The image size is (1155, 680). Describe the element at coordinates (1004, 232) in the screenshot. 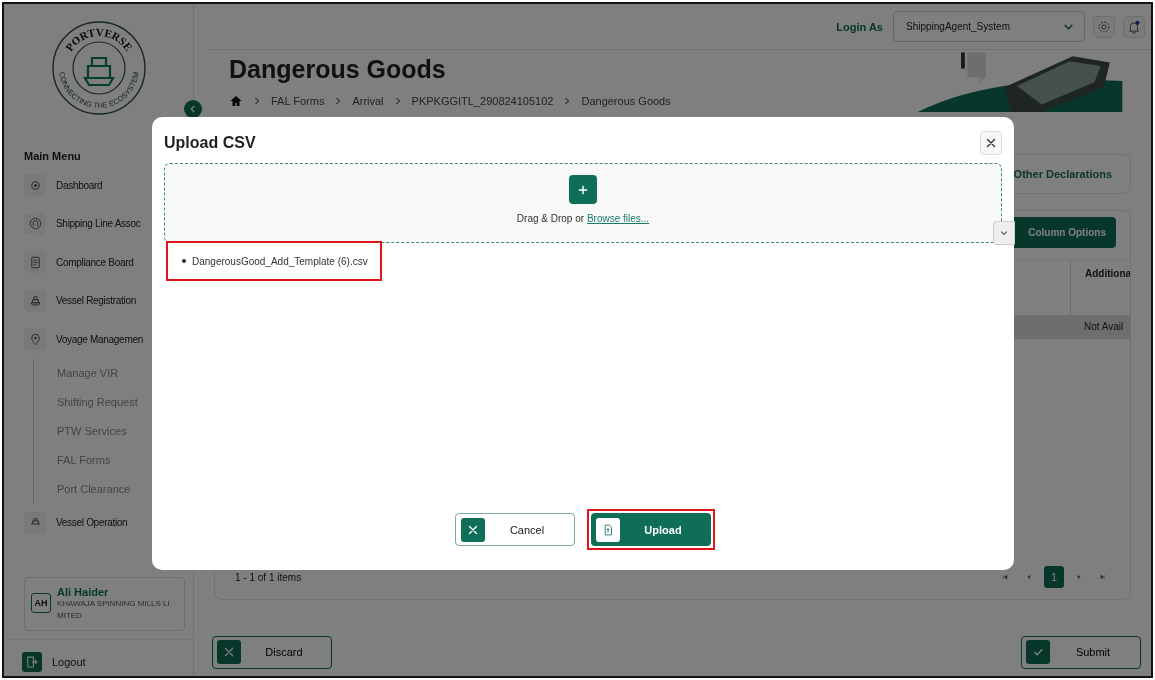

I see `dropdown-button` at that location.